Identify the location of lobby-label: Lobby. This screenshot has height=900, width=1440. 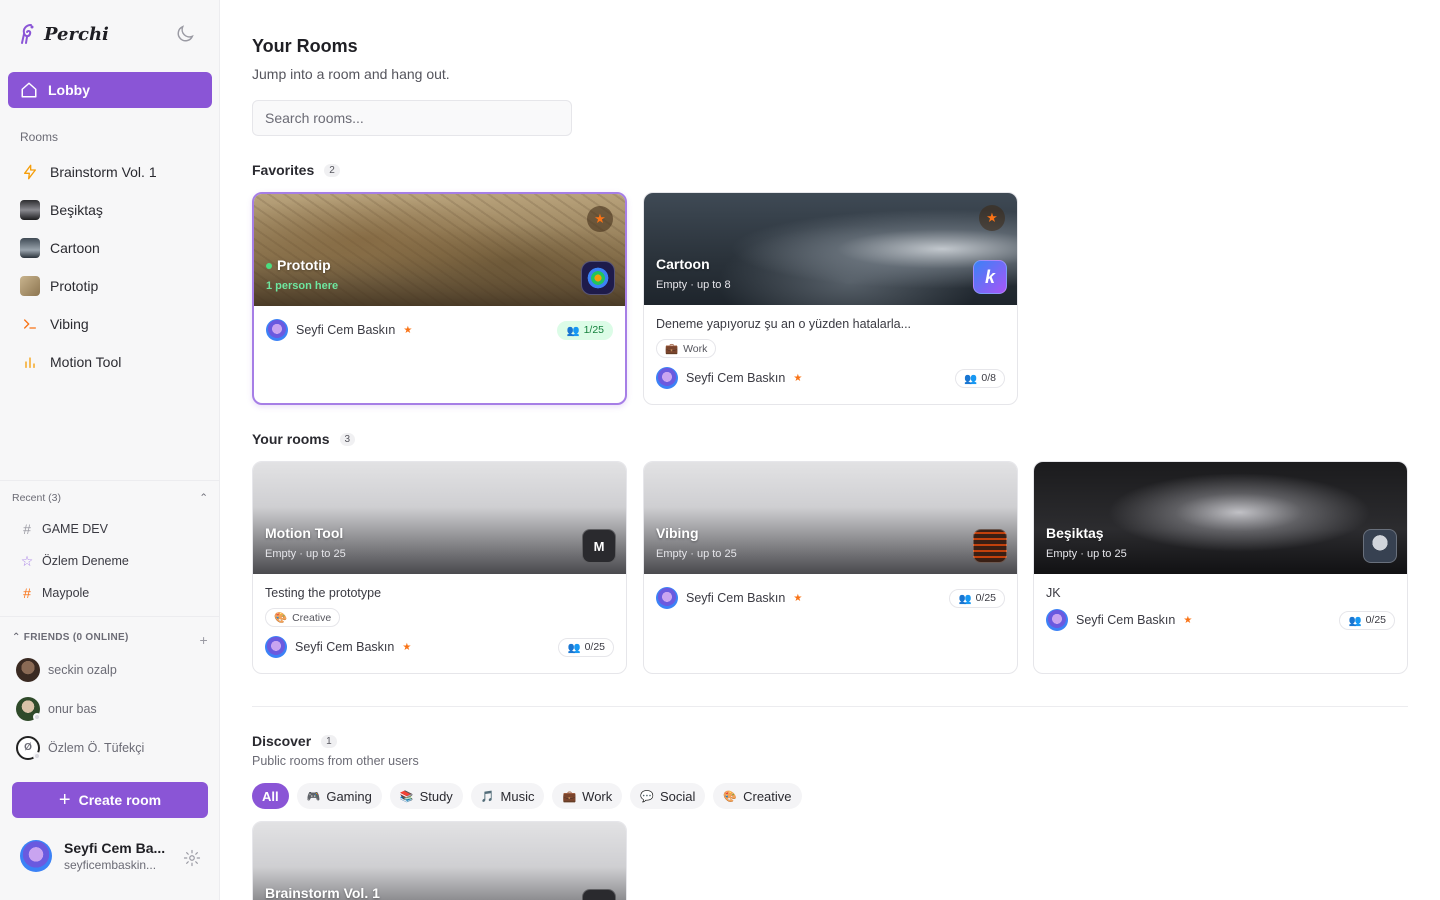
(69, 90).